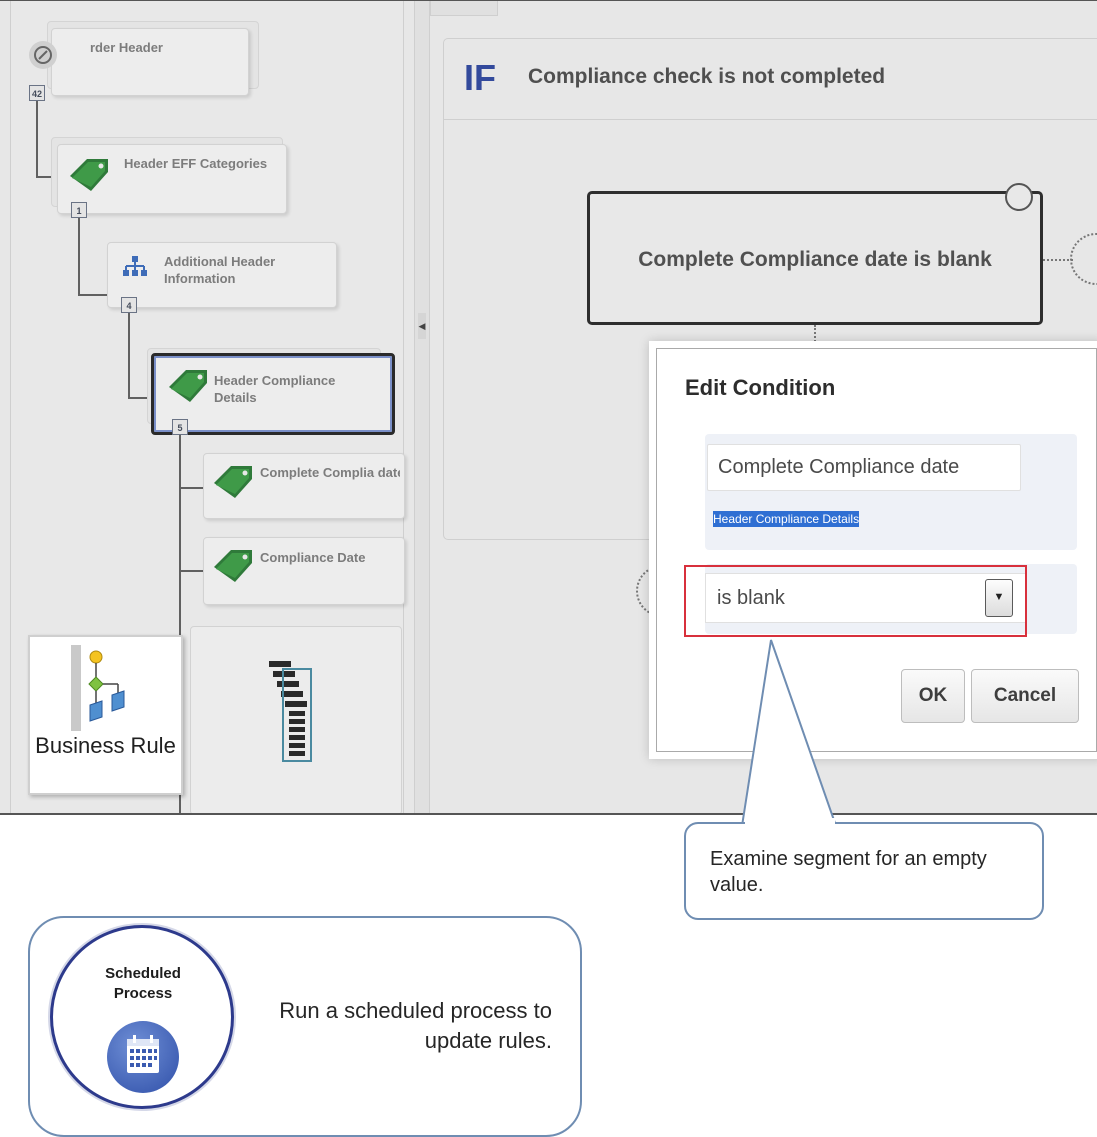  What do you see at coordinates (180, 427) in the screenshot?
I see `node-count-badge: 5` at bounding box center [180, 427].